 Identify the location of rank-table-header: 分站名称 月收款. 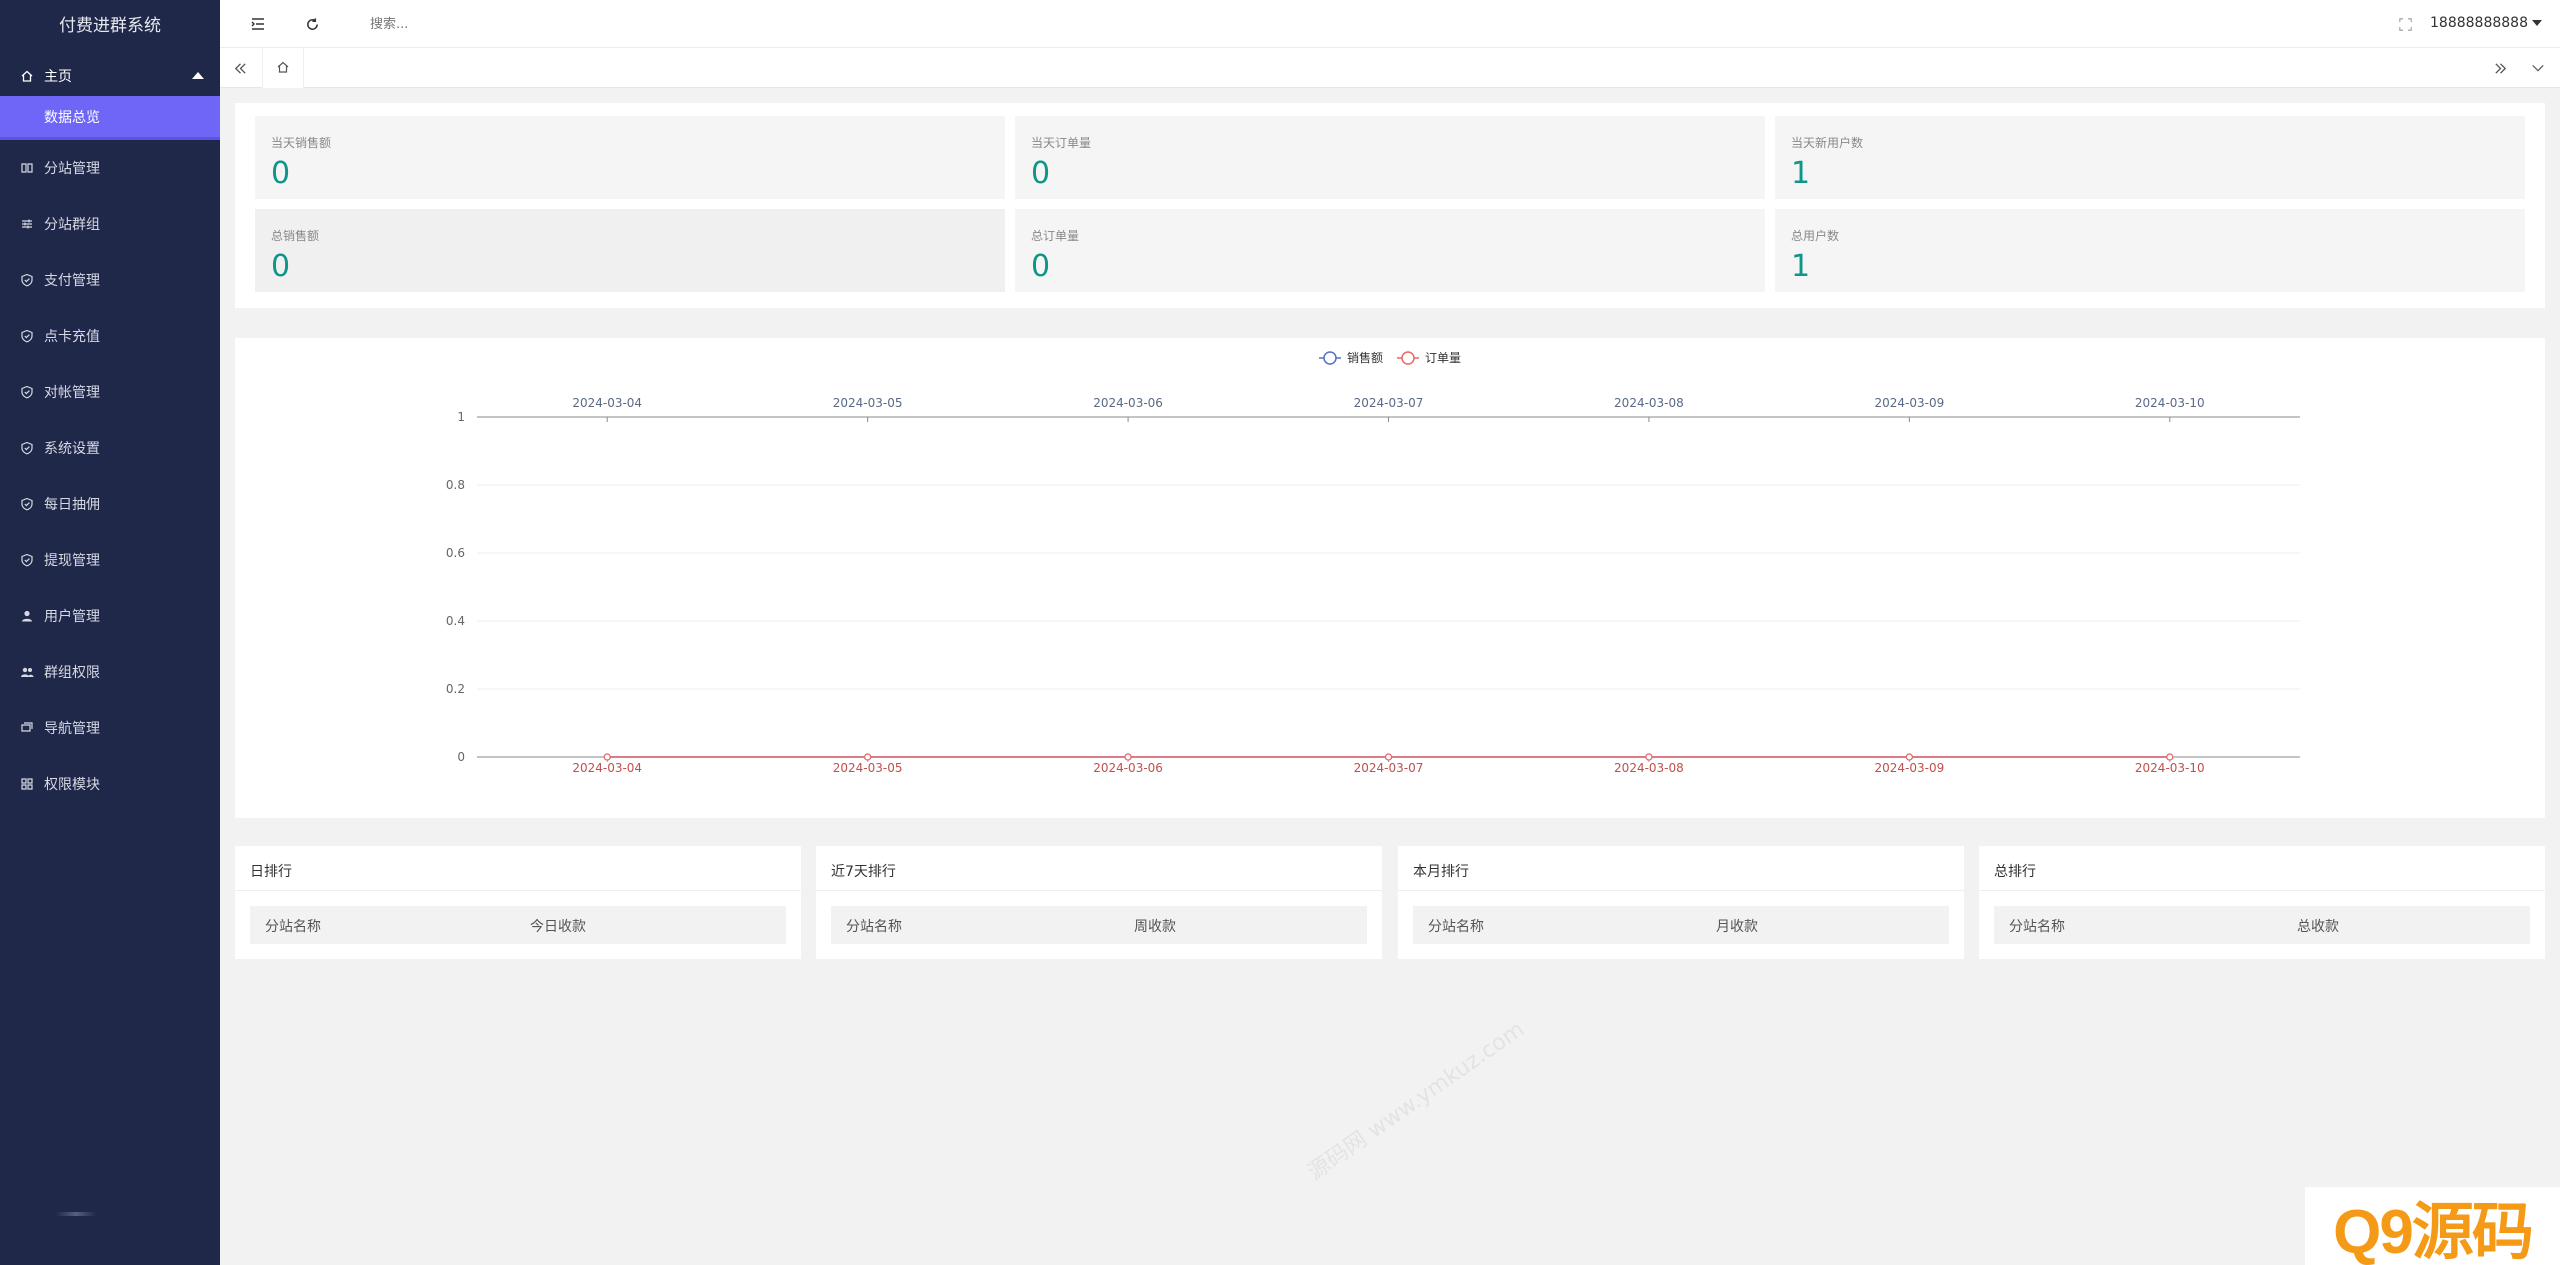
(1681, 925).